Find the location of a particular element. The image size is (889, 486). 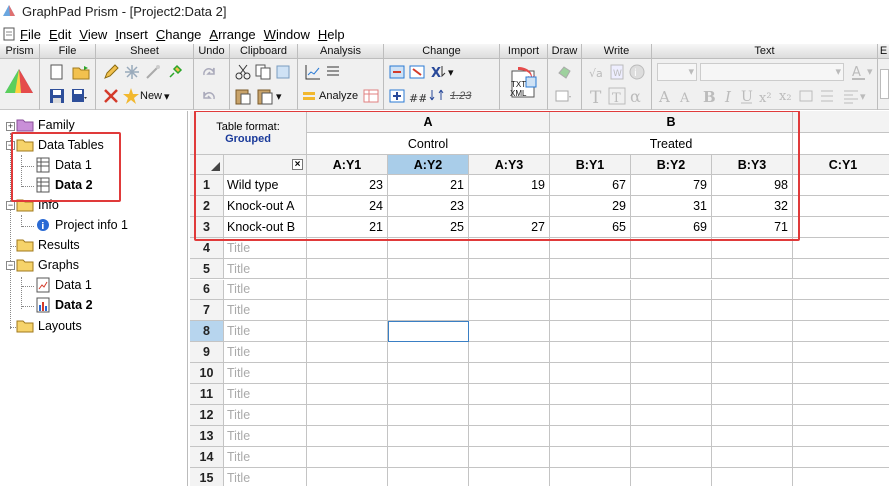

grow-font-icon: A is located at coordinates (667, 96).